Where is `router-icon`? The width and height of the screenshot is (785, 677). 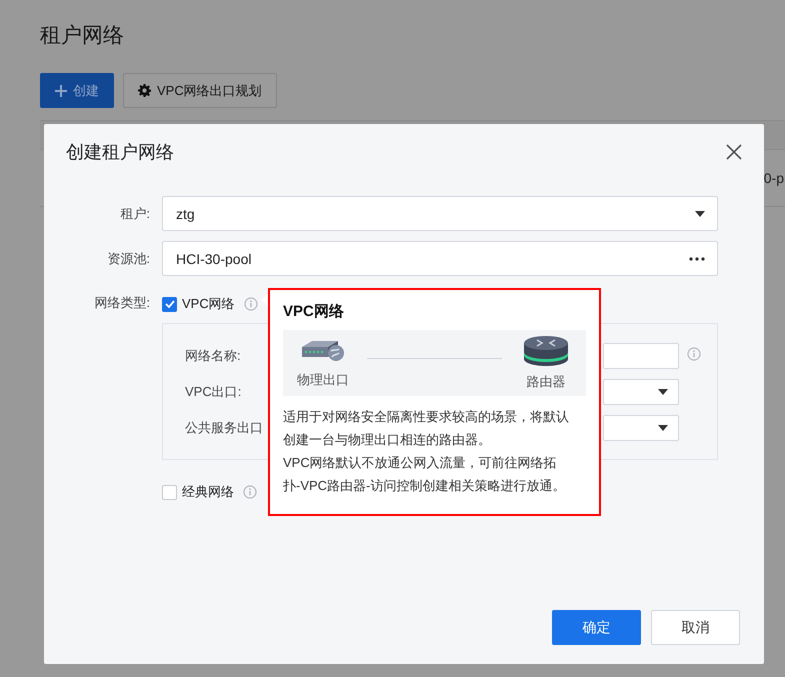
router-icon is located at coordinates (546, 351).